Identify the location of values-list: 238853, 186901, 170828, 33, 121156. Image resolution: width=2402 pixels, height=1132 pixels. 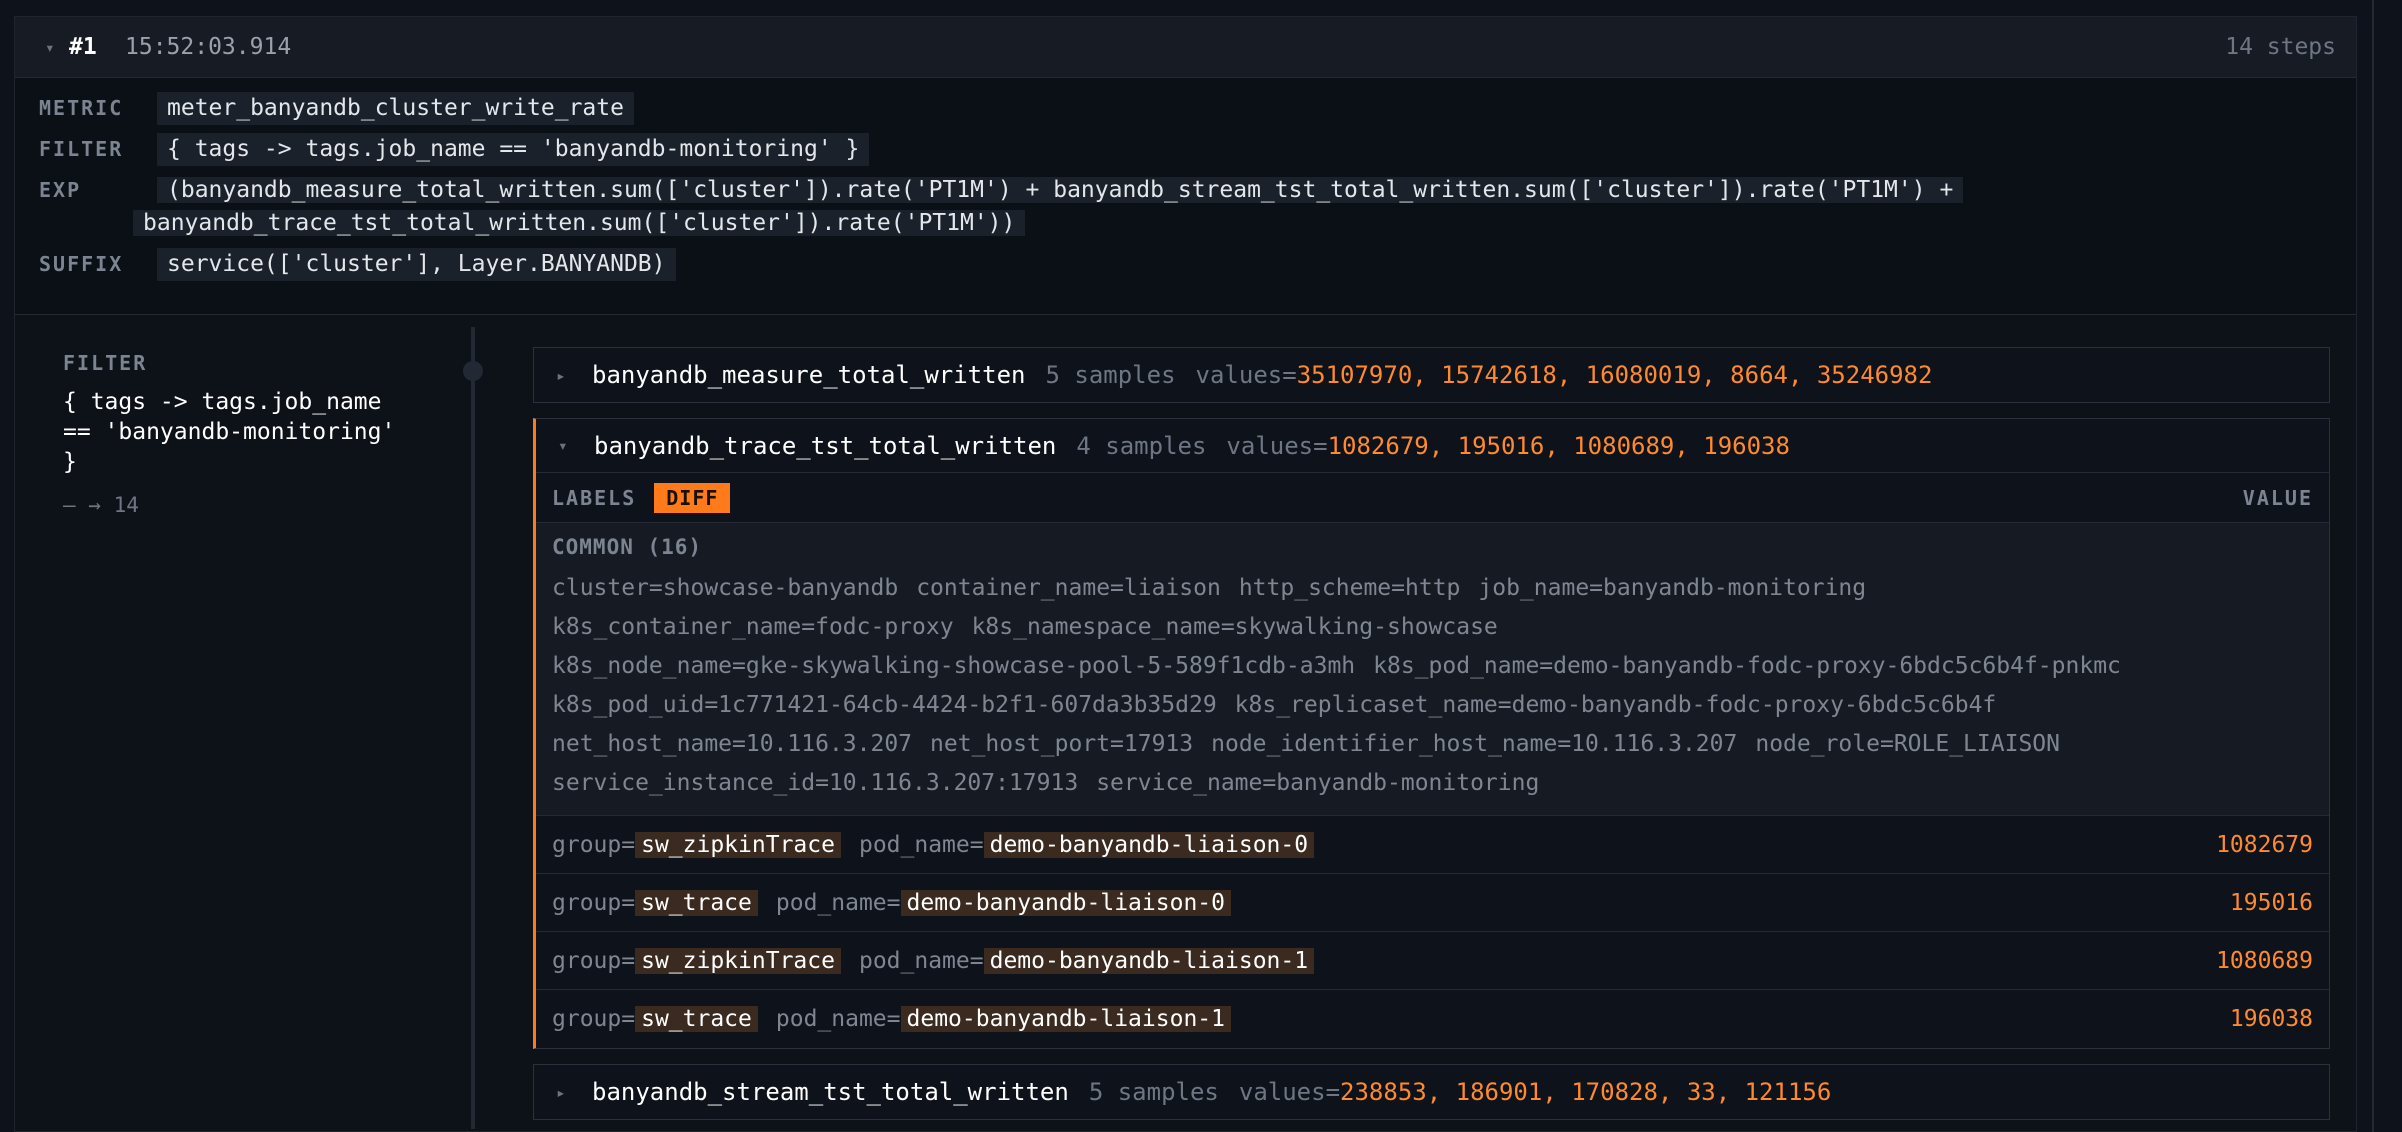
(1586, 1092).